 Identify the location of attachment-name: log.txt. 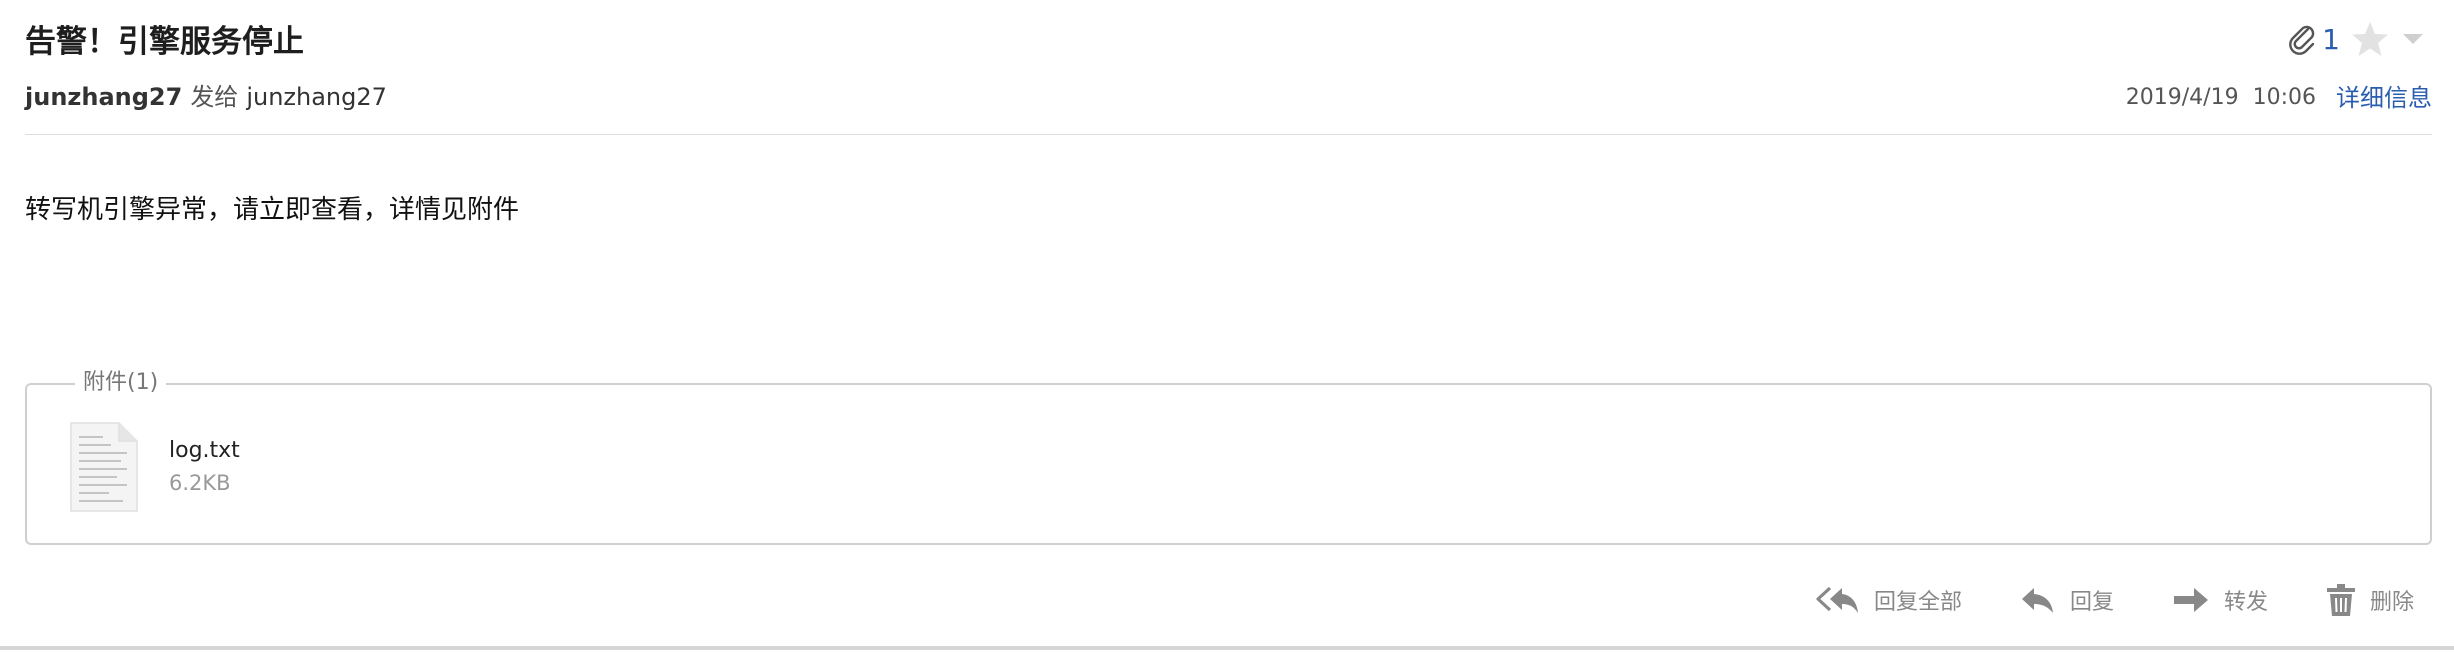
(204, 451).